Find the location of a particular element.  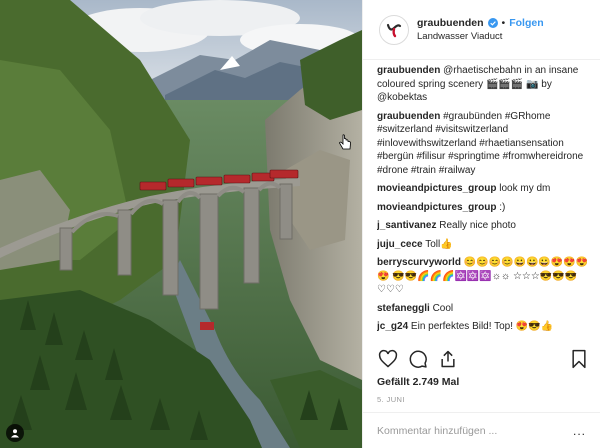

comment-username: j_santivanez is located at coordinates (406, 225).